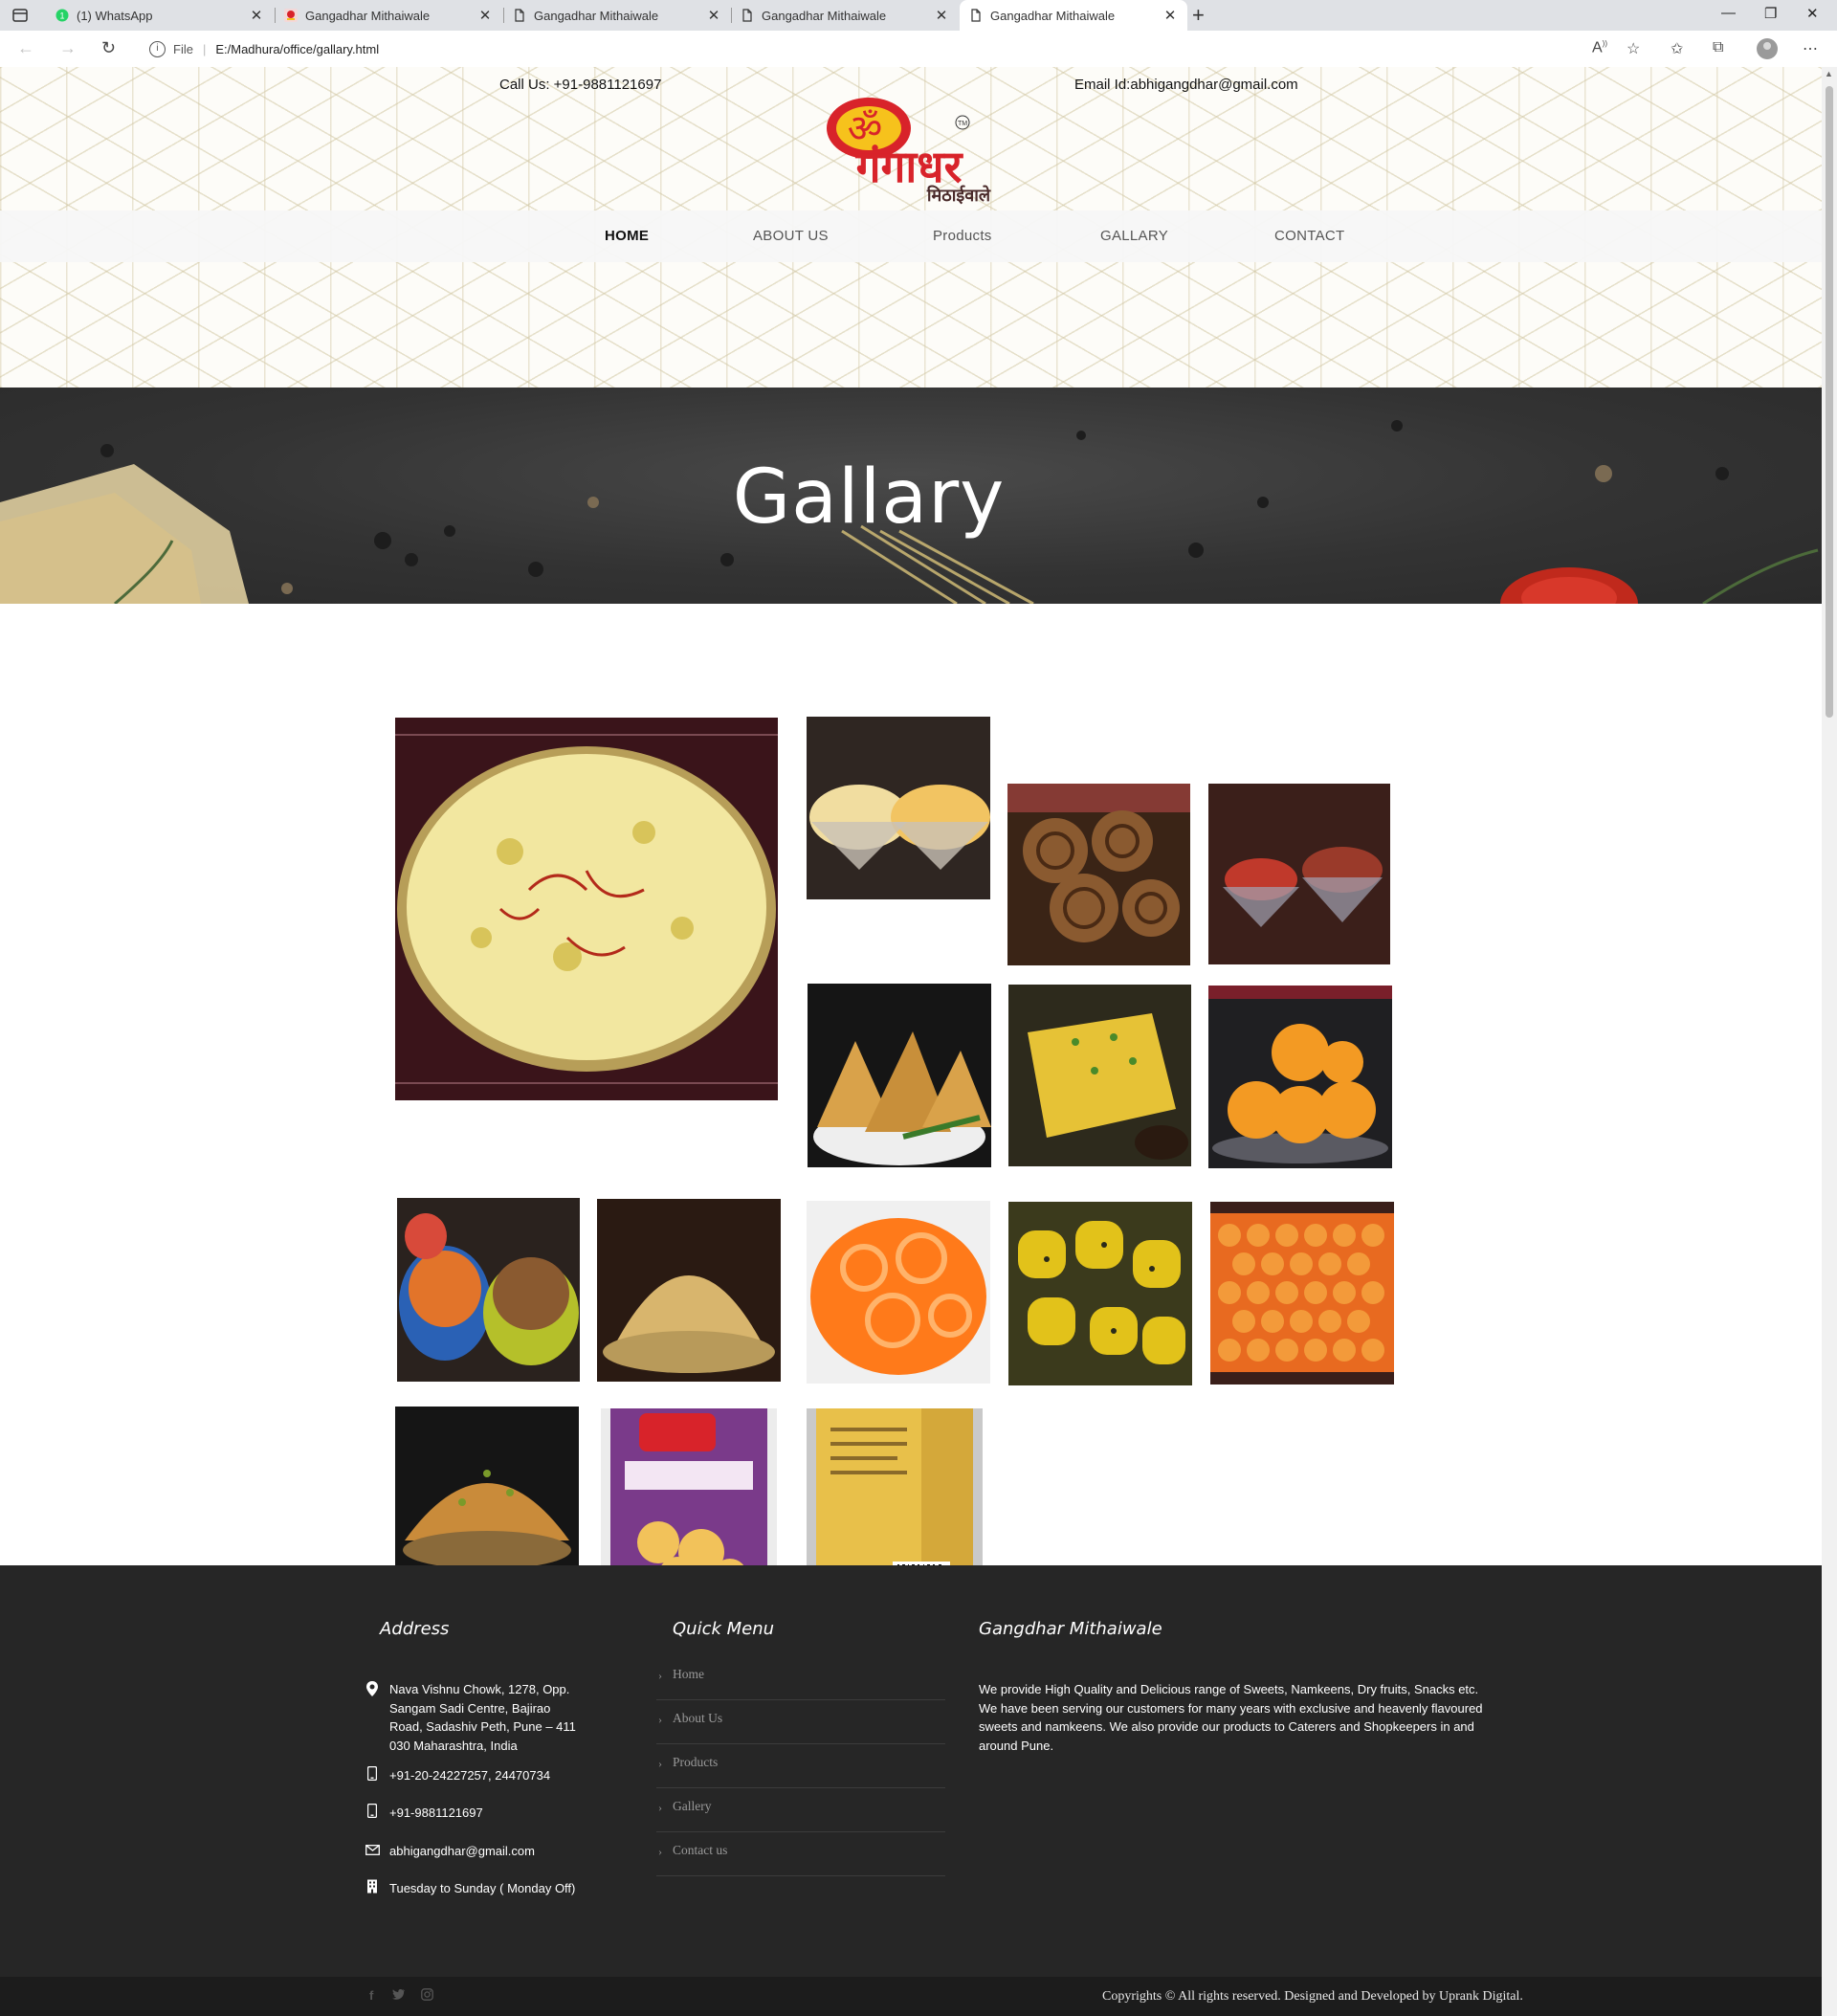 Image resolution: width=1837 pixels, height=2016 pixels. I want to click on gallery-image-motichoor-laddoo, so click(1300, 1077).